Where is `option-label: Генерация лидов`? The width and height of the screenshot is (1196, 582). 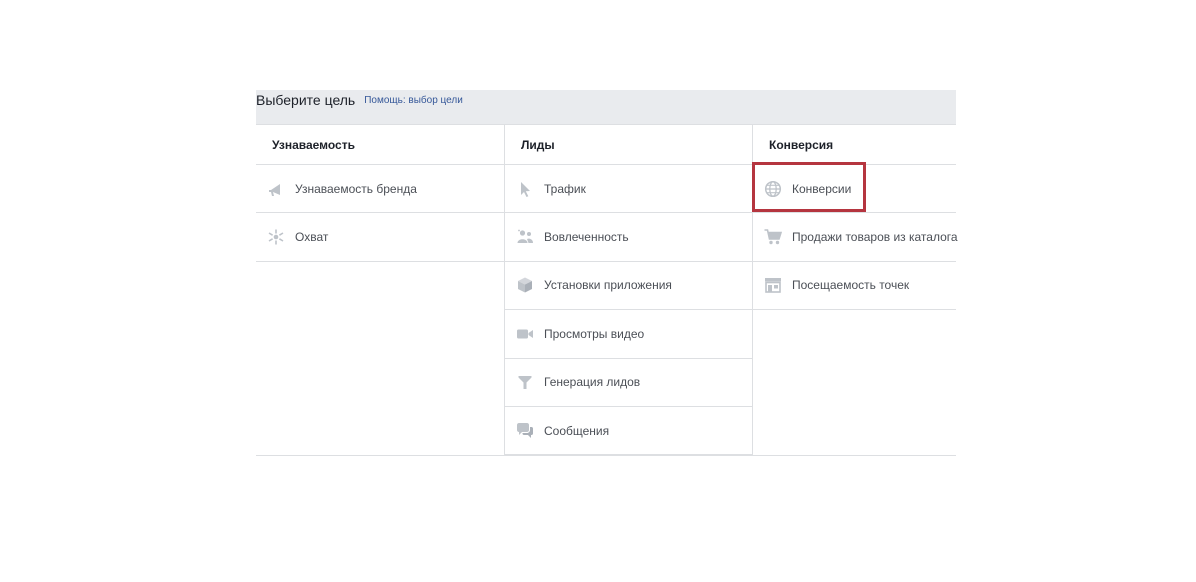 option-label: Генерация лидов is located at coordinates (592, 382).